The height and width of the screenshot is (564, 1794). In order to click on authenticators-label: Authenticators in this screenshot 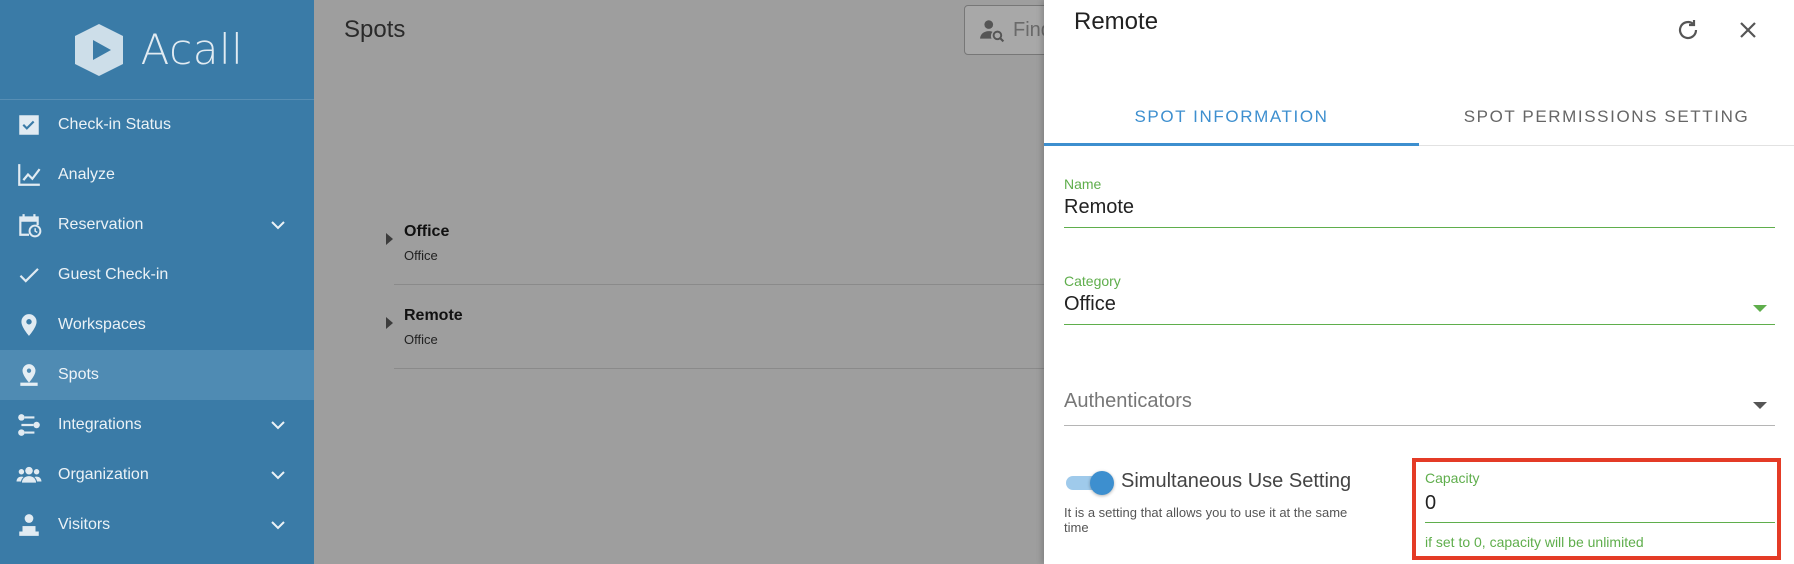, I will do `click(1128, 401)`.